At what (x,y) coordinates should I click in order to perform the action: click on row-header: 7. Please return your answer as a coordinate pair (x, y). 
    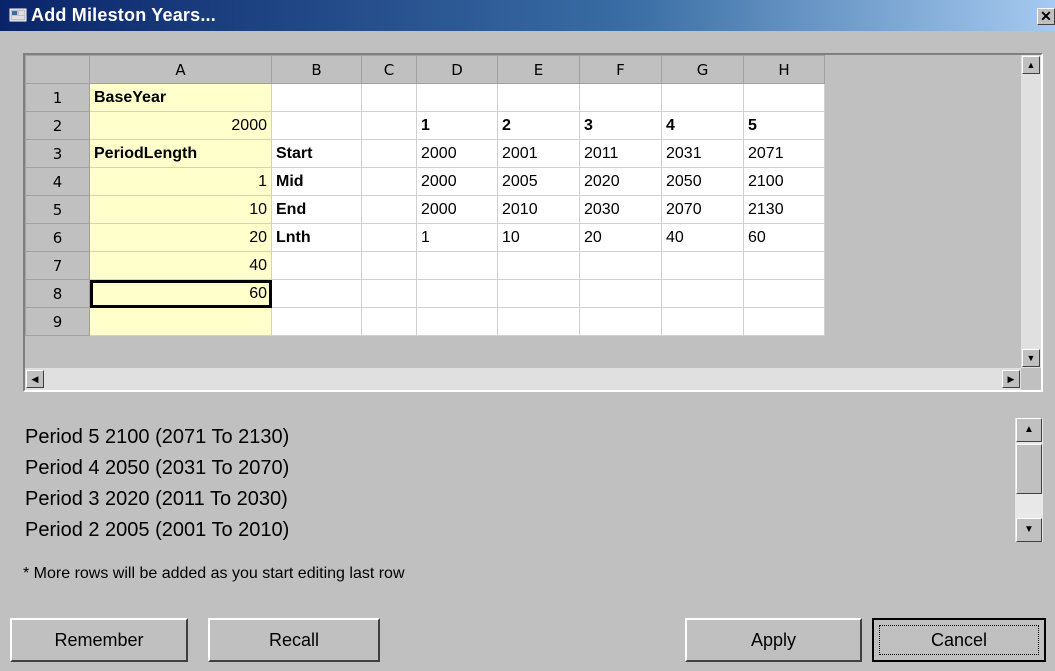
    Looking at the image, I should click on (57, 265).